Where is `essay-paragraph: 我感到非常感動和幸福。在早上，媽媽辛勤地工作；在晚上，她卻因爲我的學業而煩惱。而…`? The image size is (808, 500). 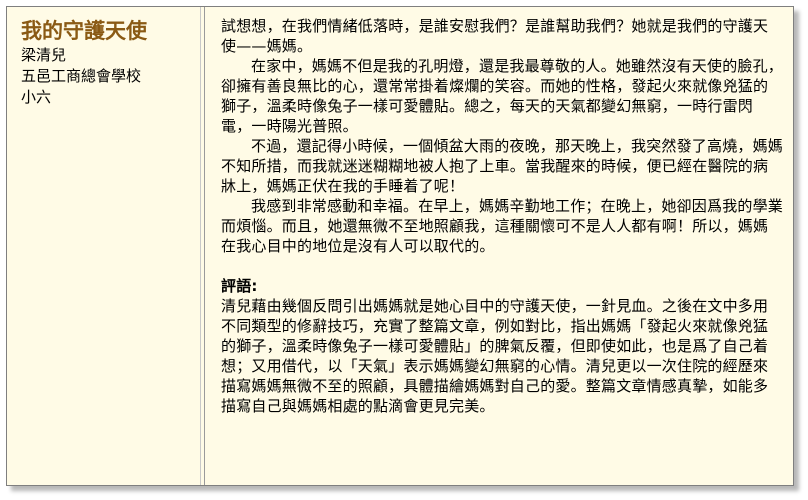 essay-paragraph: 我感到非常感動和幸福。在早上，媽媽辛勤地工作；在晚上，她卻因爲我的學業而煩惱。而… is located at coordinates (502, 226).